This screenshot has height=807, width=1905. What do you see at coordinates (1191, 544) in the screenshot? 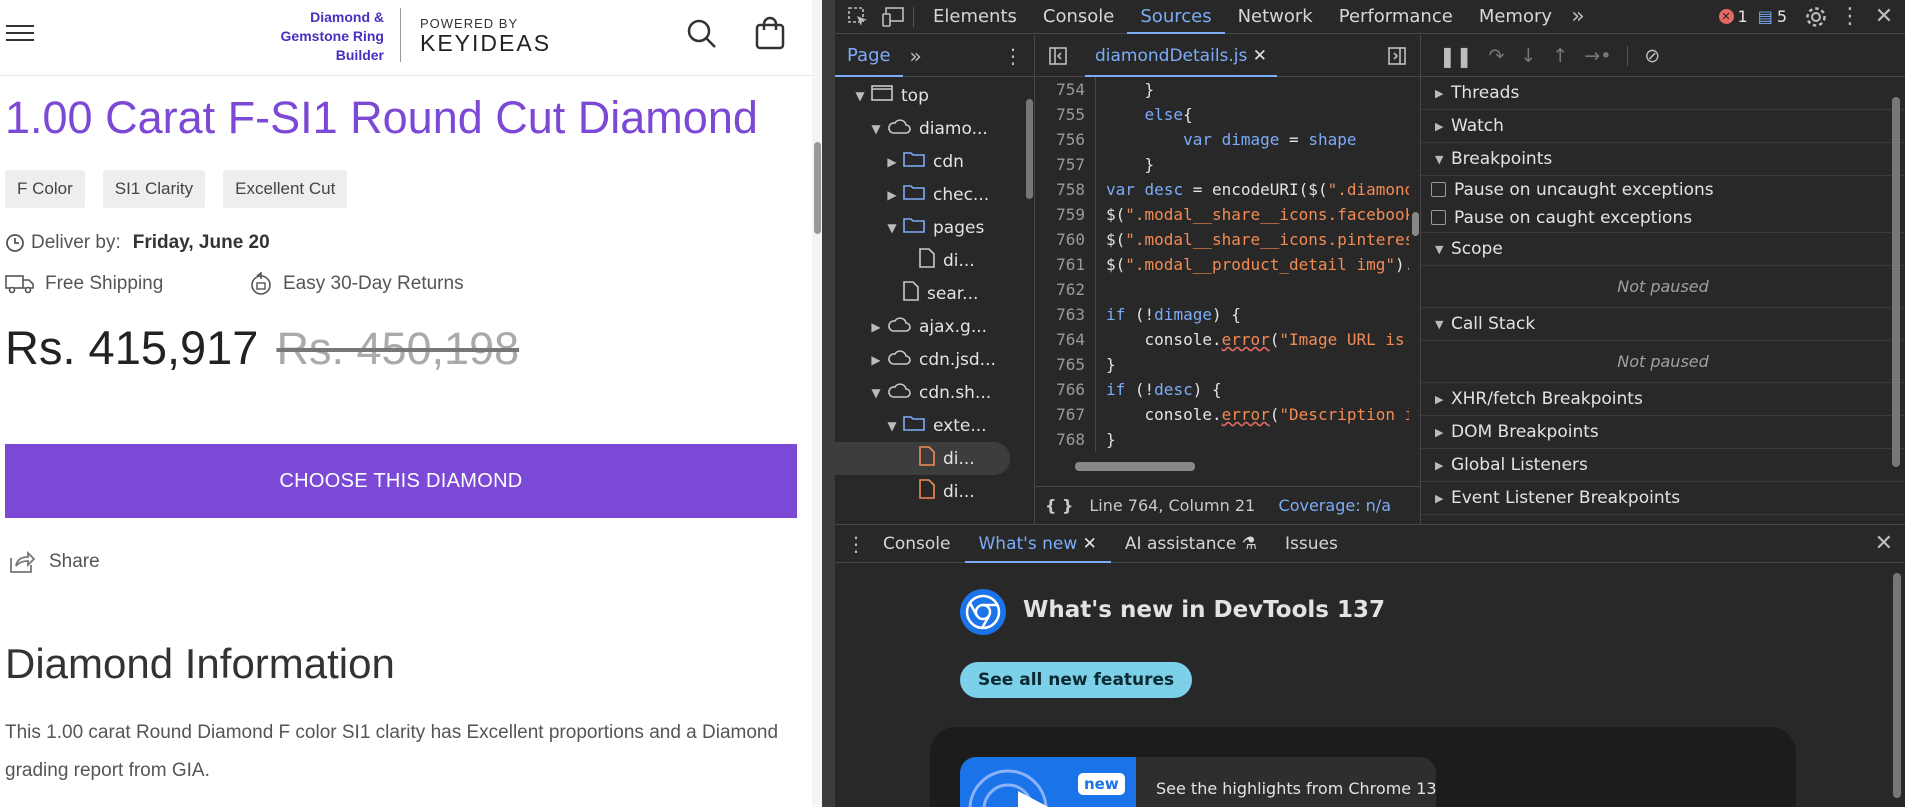
I see `drawer-tab-ai-assistance: AI assistance ⚗` at bounding box center [1191, 544].